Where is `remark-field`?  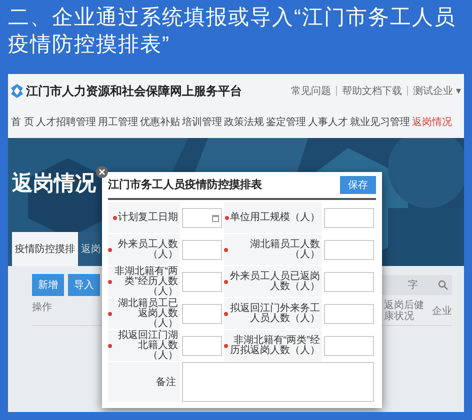
remark-field is located at coordinates (278, 382).